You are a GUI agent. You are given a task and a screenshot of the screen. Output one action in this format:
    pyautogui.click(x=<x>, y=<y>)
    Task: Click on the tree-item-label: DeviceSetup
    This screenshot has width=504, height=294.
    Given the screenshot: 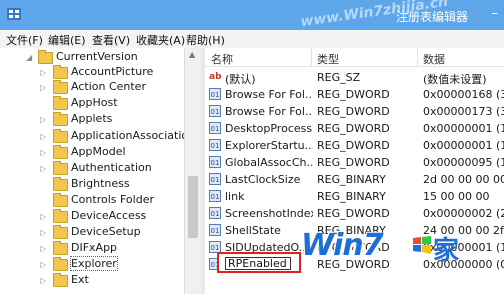 What is the action you would take?
    pyautogui.click(x=106, y=231)
    